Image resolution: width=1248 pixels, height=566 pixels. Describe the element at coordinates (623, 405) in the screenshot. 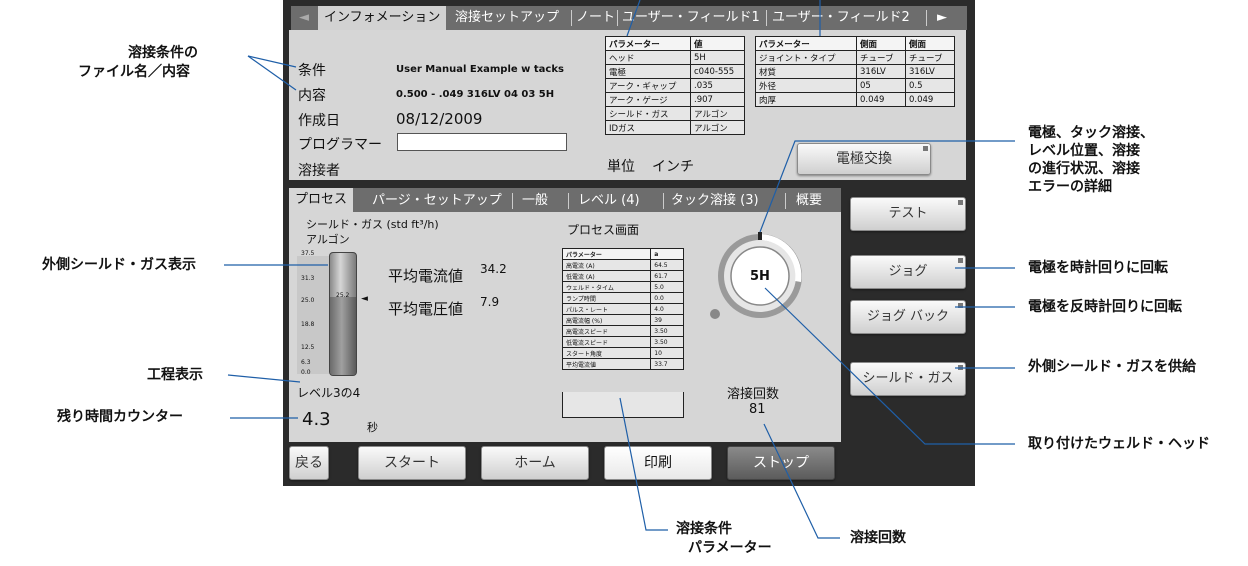

I see `process-table-blank-area` at that location.